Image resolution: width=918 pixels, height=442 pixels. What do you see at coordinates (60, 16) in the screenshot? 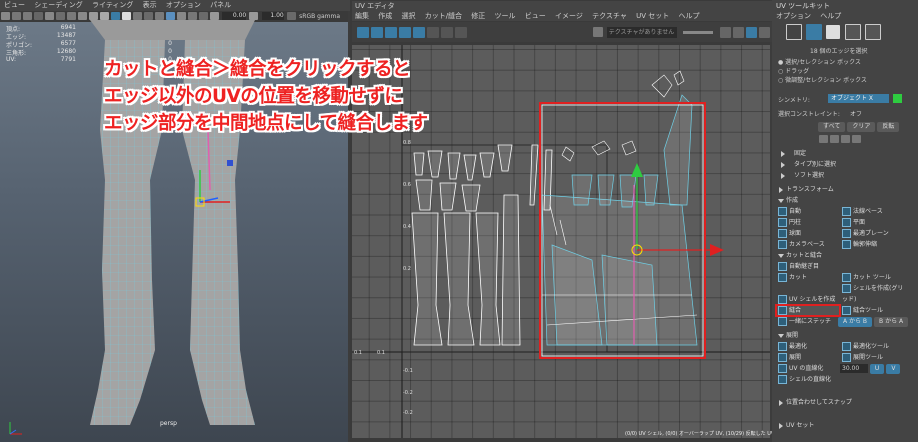
I see `film-gate-icon` at bounding box center [60, 16].